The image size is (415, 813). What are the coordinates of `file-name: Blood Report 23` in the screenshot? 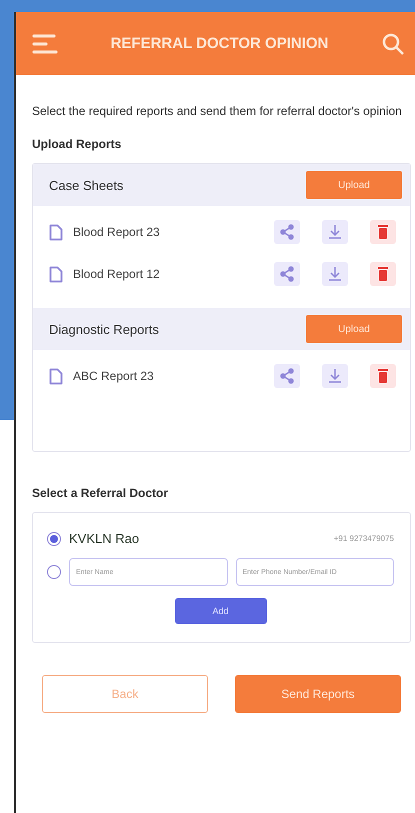 It's located at (117, 232).